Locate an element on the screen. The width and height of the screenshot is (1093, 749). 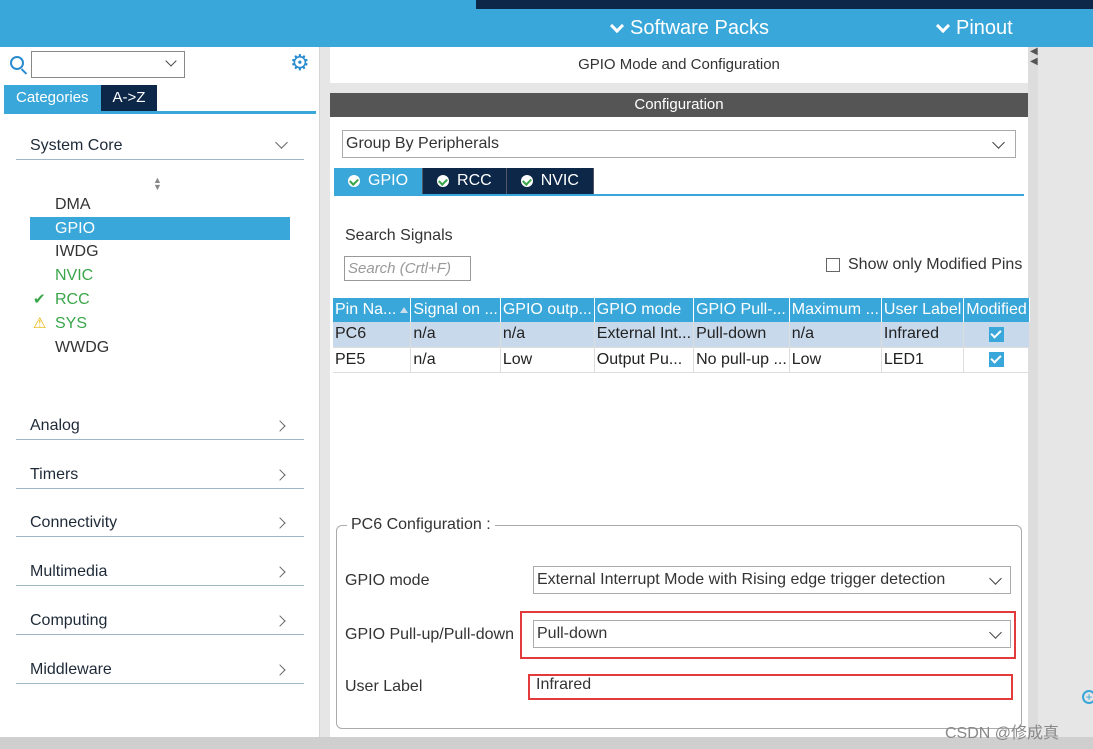
tab-nvic: NVIC is located at coordinates (550, 181).